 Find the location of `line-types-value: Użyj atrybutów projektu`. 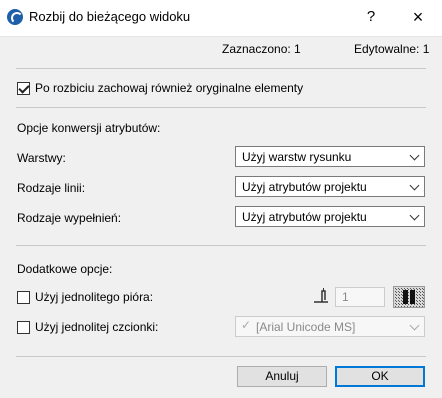

line-types-value: Użyj atrybutów projektu is located at coordinates (304, 187).